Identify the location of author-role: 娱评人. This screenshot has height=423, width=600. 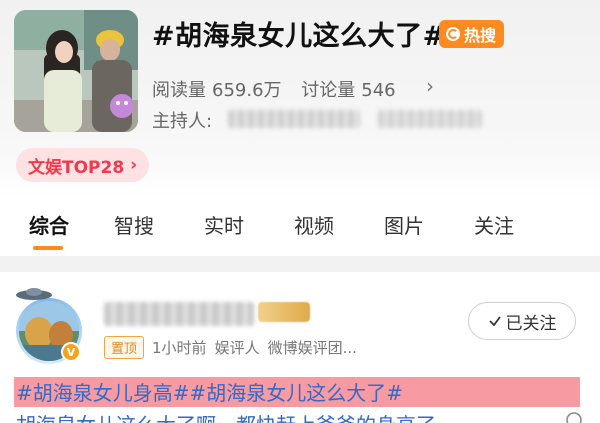
(237, 348).